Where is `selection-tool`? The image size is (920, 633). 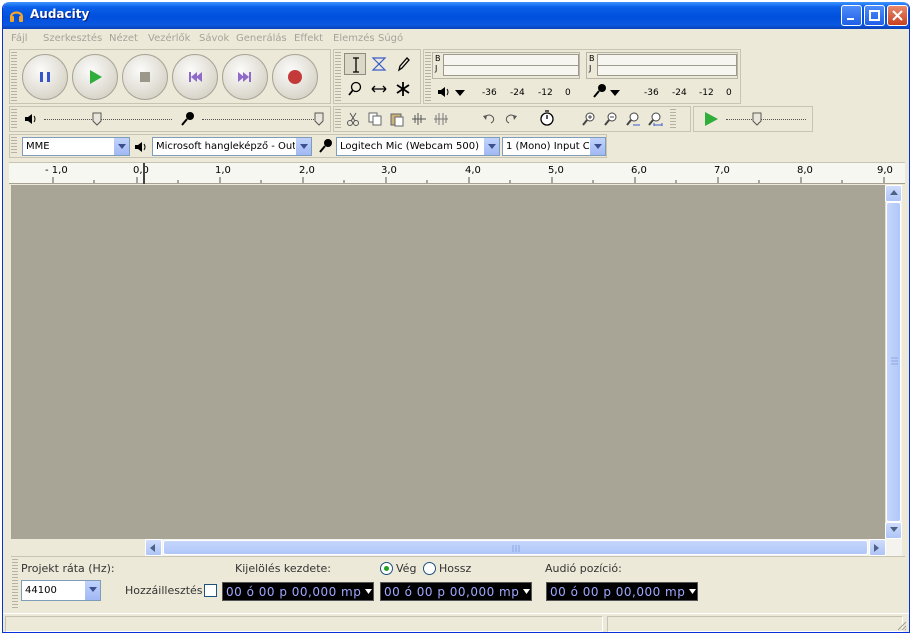
selection-tool is located at coordinates (355, 64).